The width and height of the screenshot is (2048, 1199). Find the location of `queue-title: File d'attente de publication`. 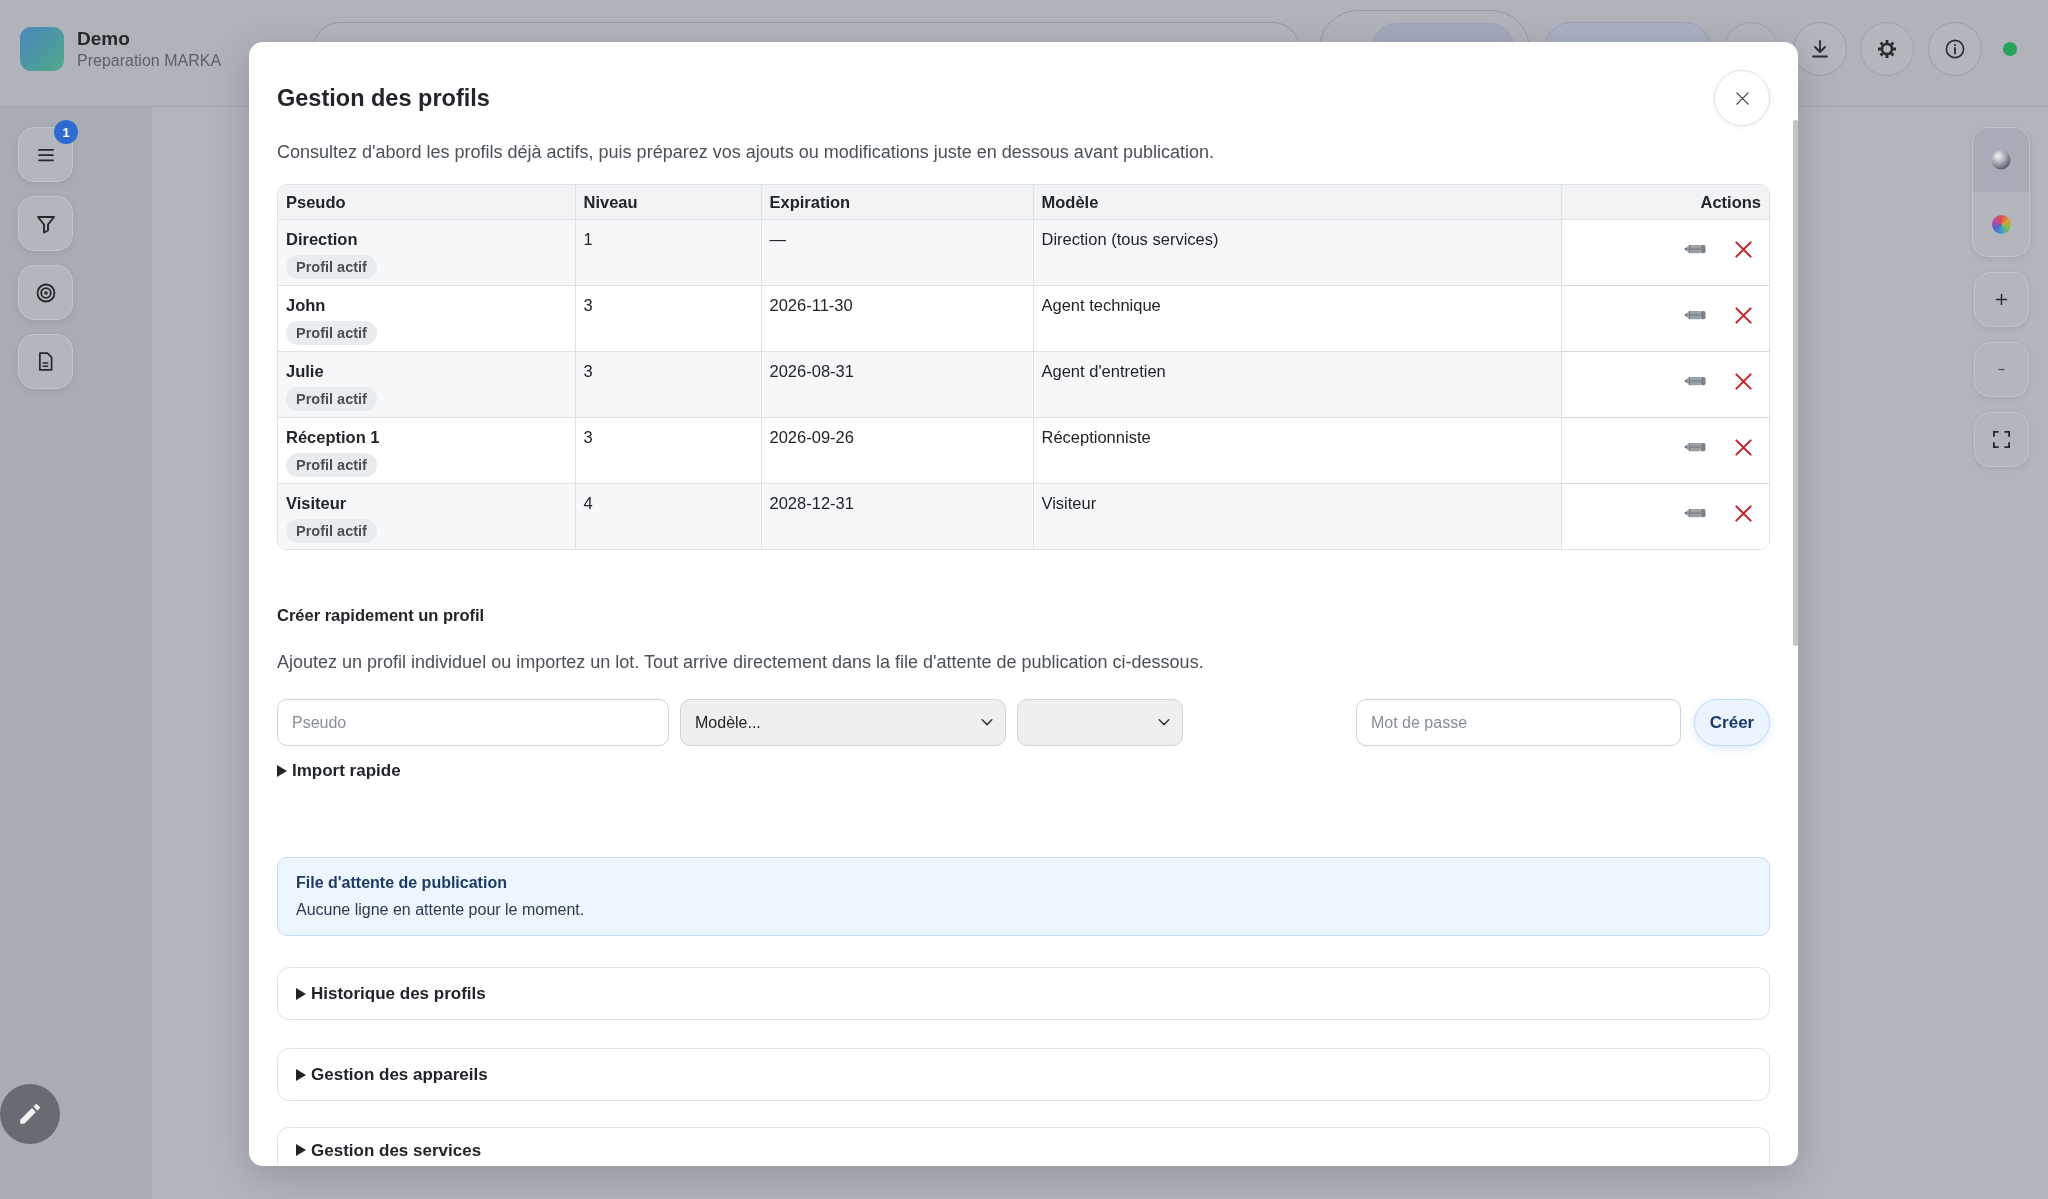

queue-title: File d'attente de publication is located at coordinates (401, 883).